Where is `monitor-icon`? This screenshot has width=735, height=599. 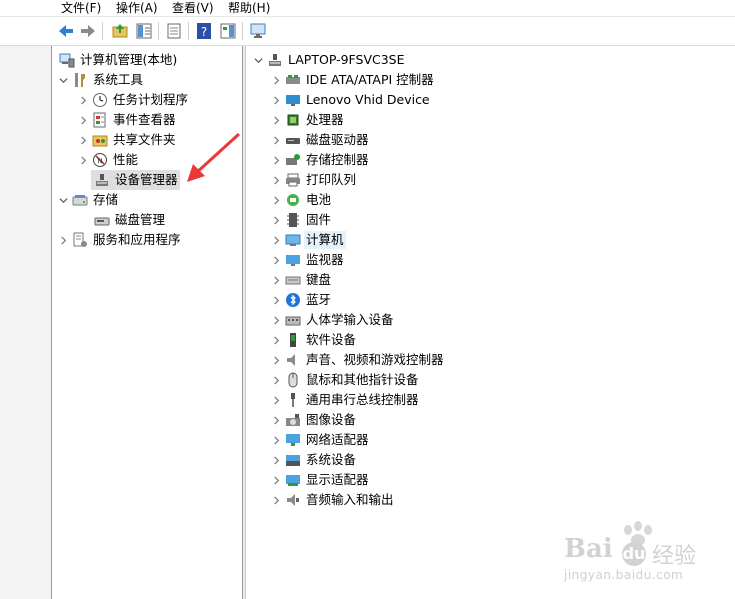 monitor-icon is located at coordinates (258, 31).